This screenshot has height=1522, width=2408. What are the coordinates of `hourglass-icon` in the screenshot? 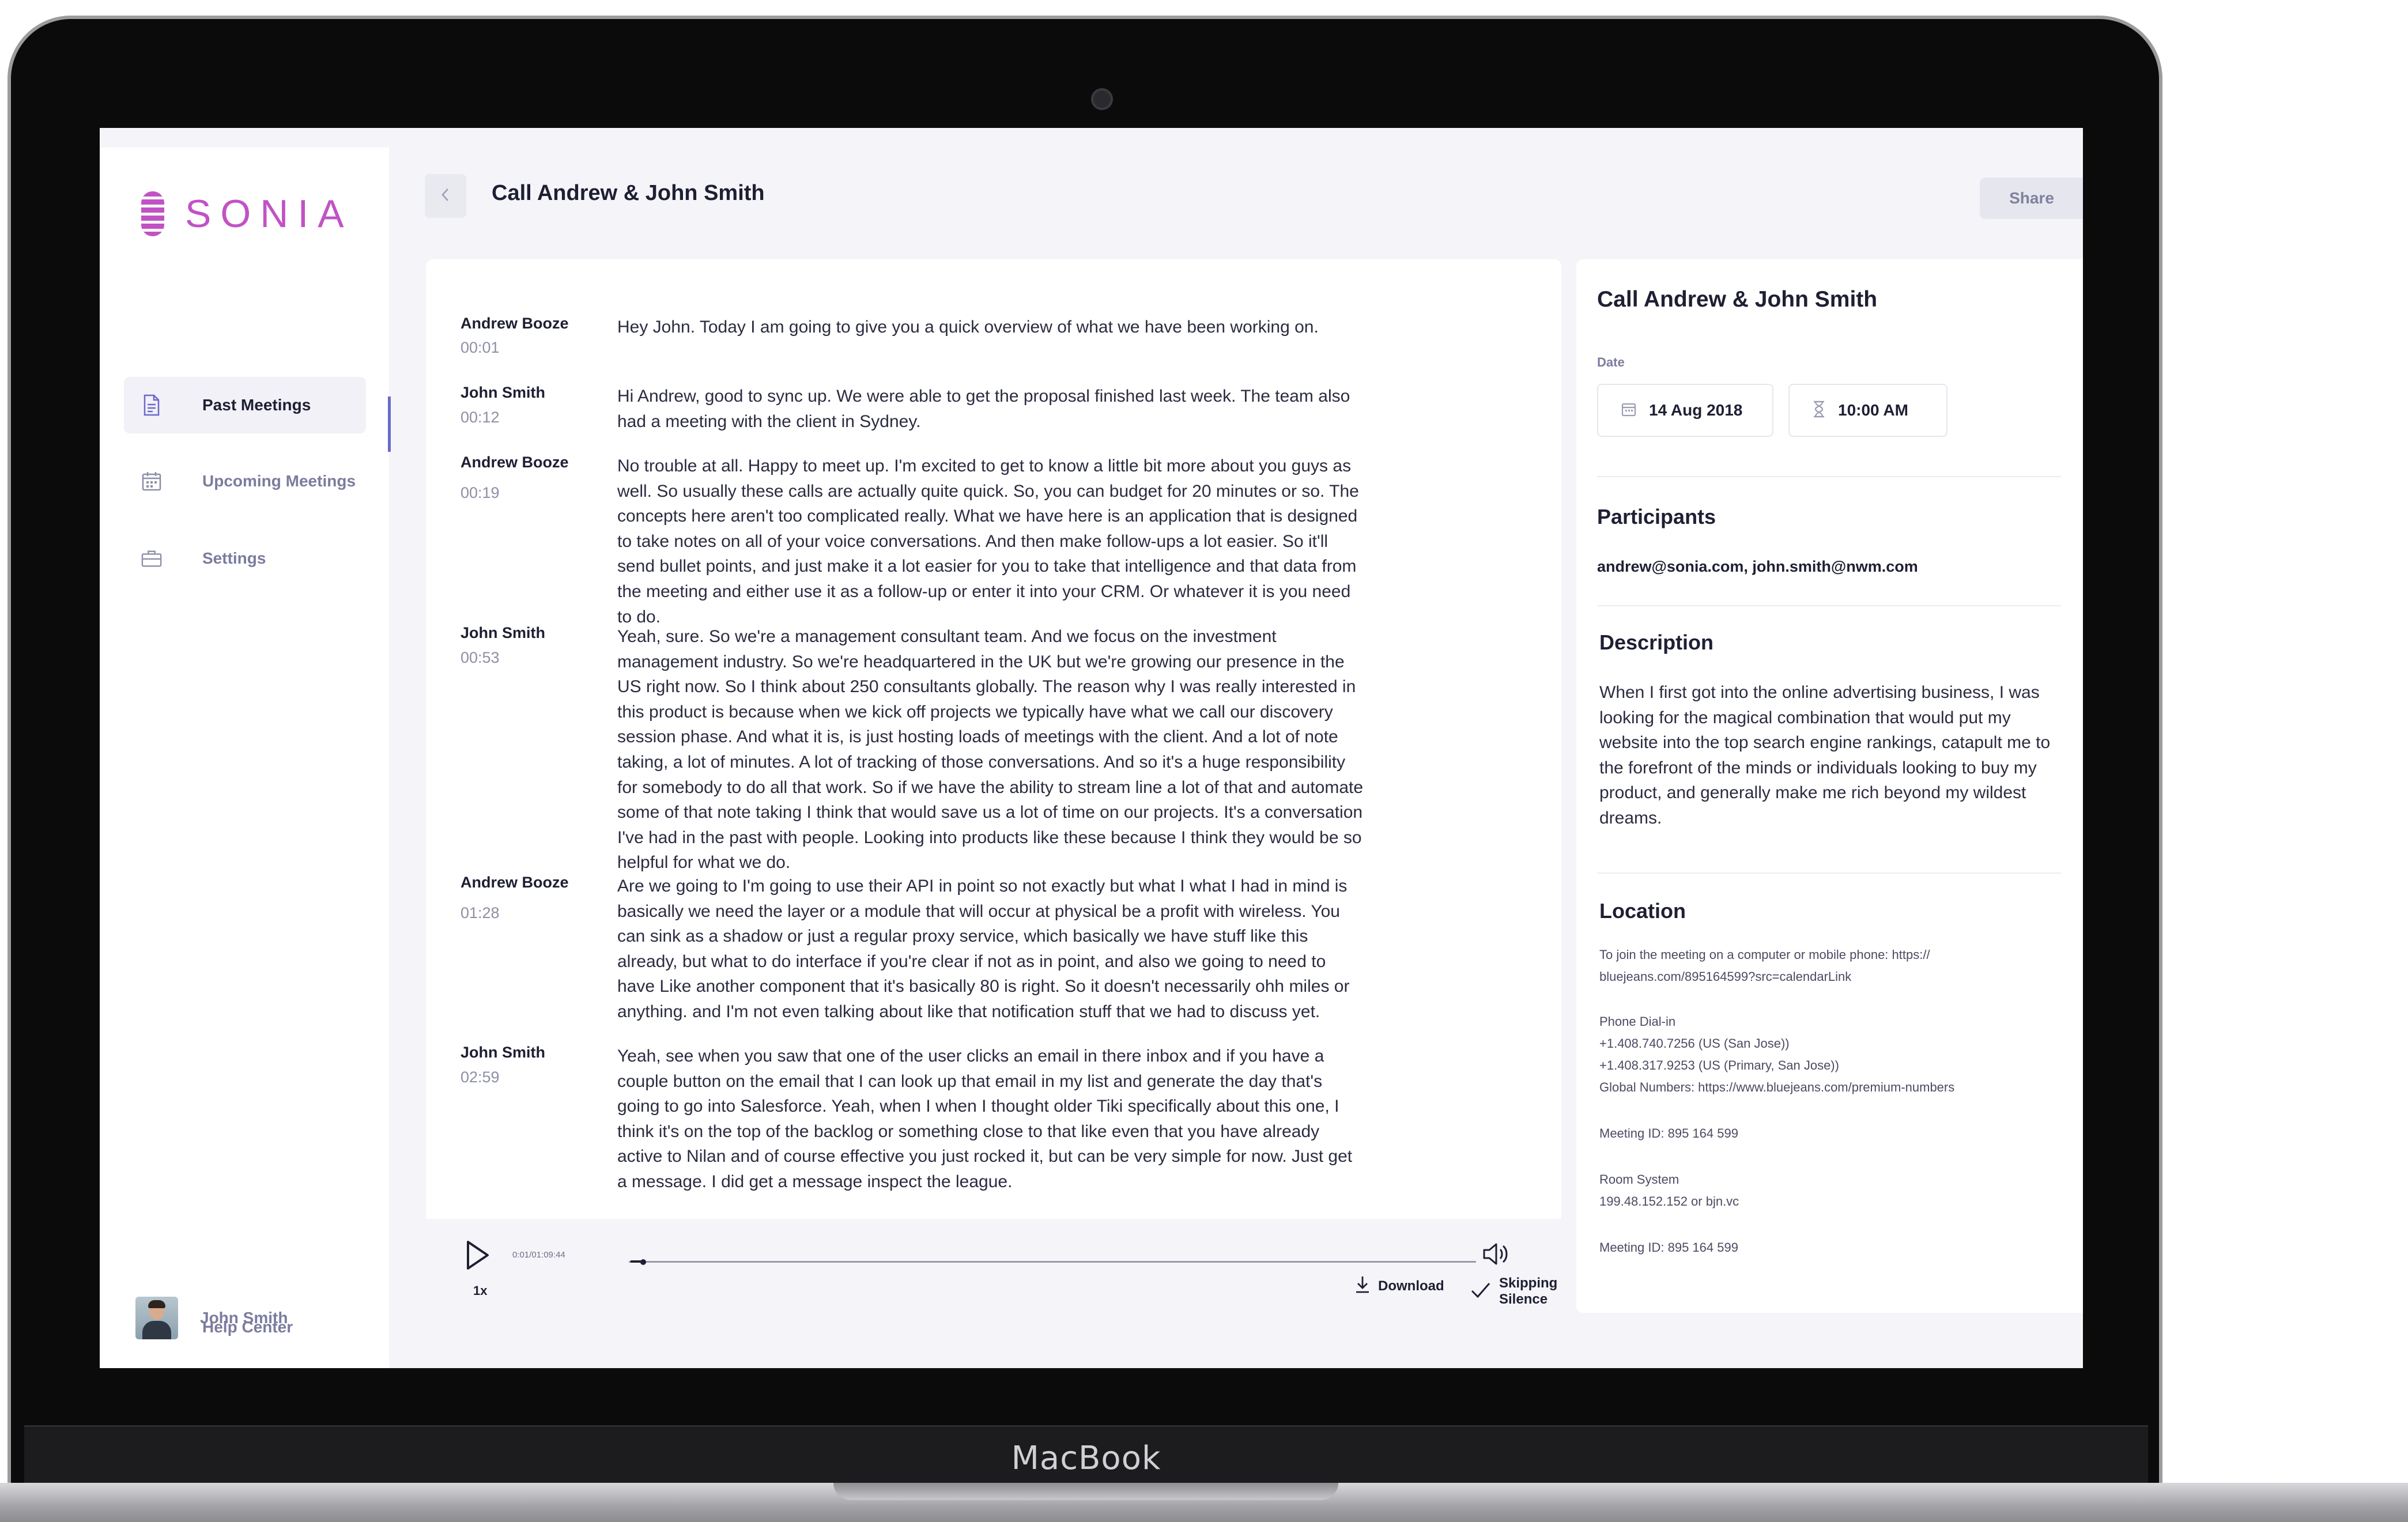 It's located at (1819, 411).